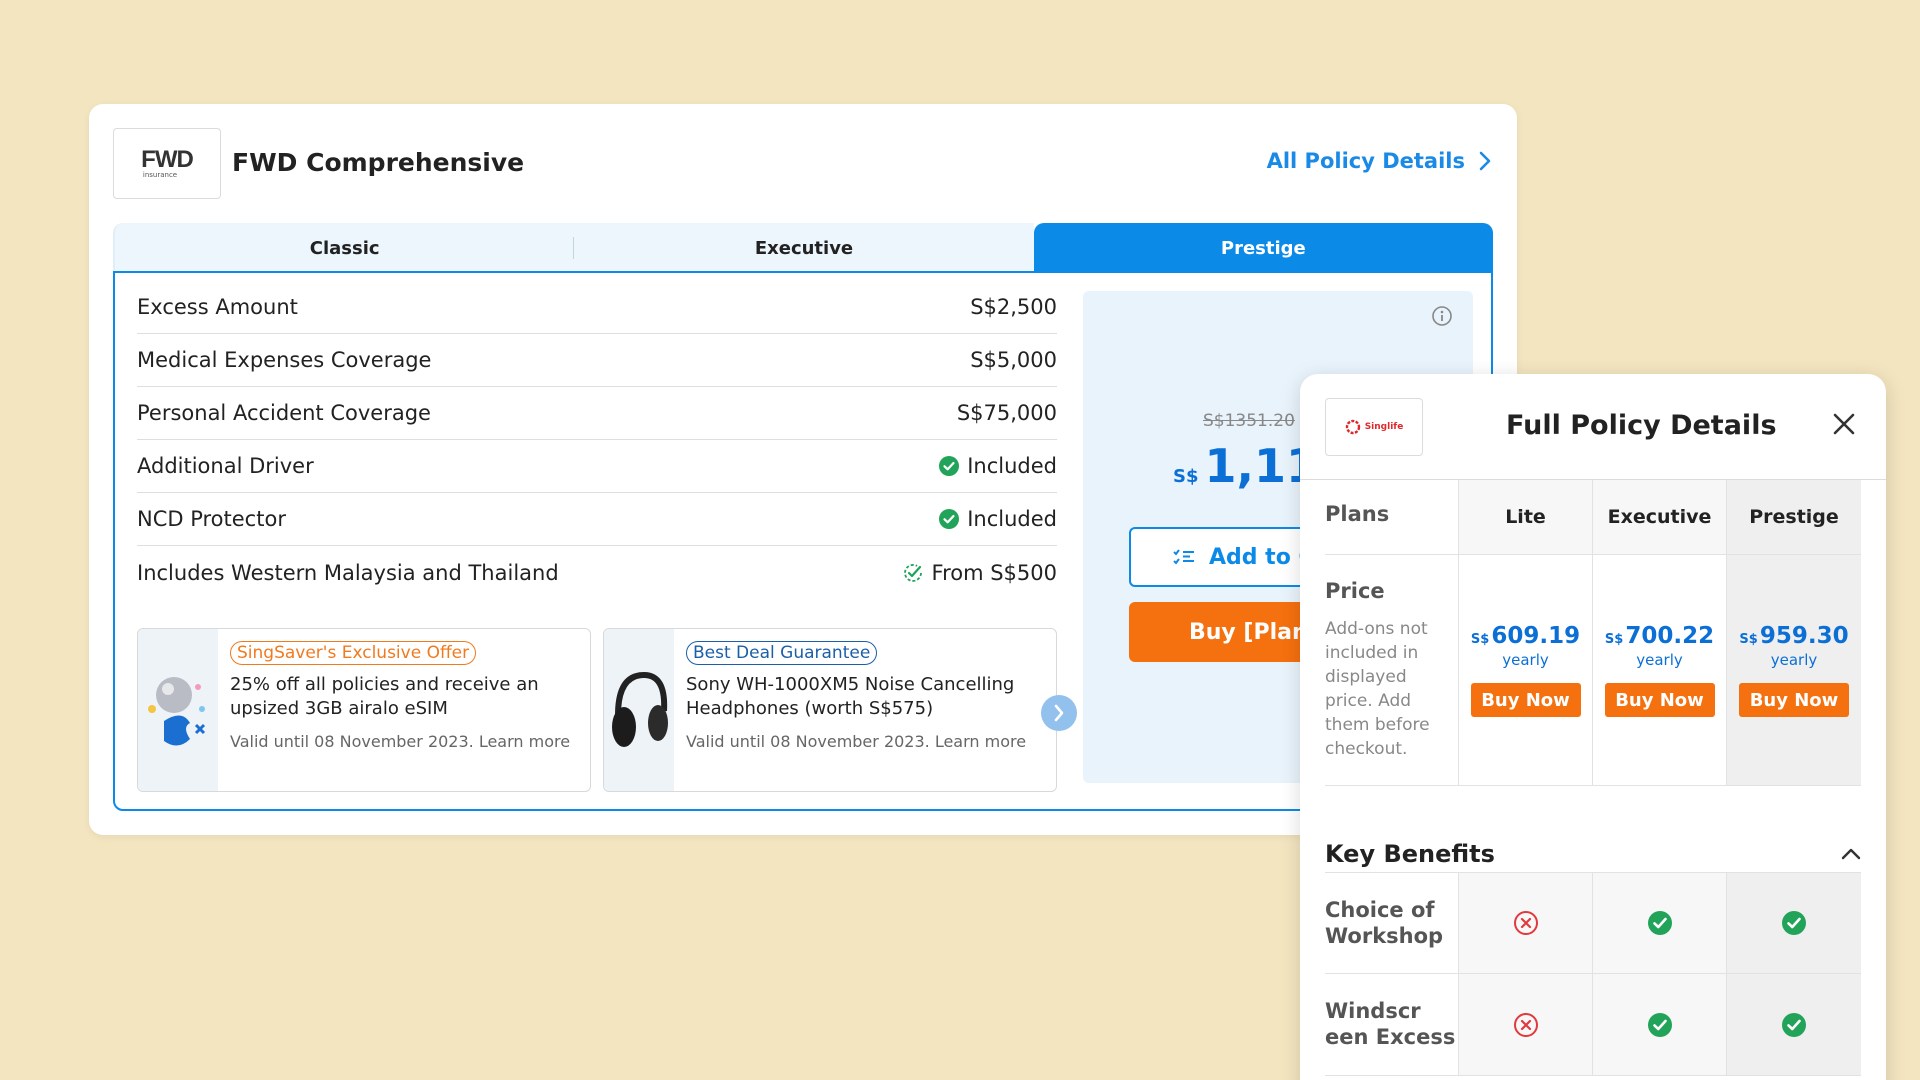 The width and height of the screenshot is (1920, 1080). I want to click on coverage-label: Additional Driver, so click(225, 466).